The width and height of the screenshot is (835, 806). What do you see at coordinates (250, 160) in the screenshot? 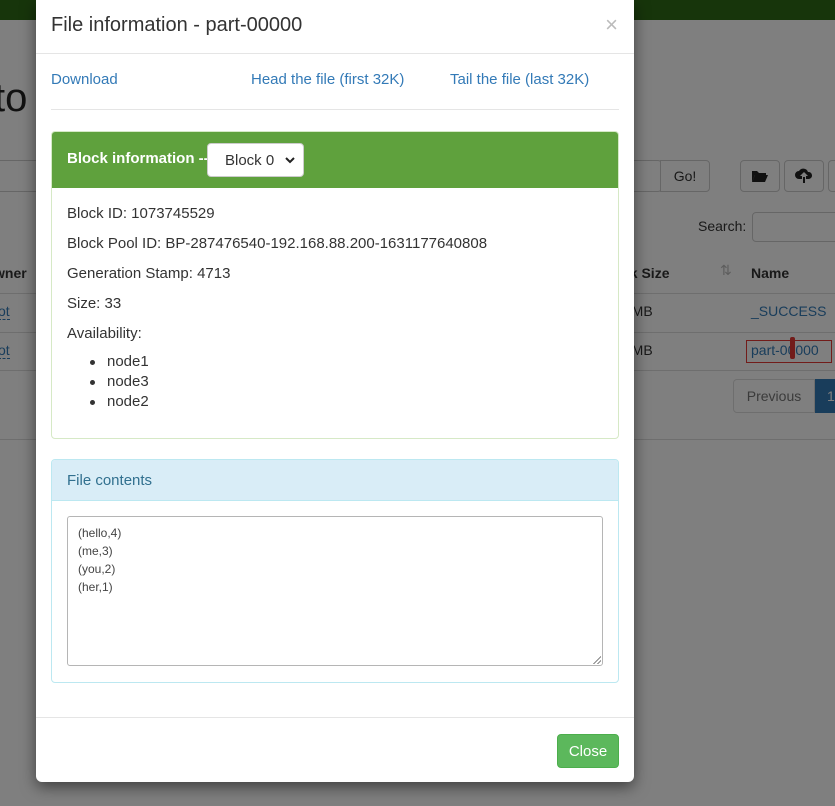
I see `block-select-value: Block 0` at bounding box center [250, 160].